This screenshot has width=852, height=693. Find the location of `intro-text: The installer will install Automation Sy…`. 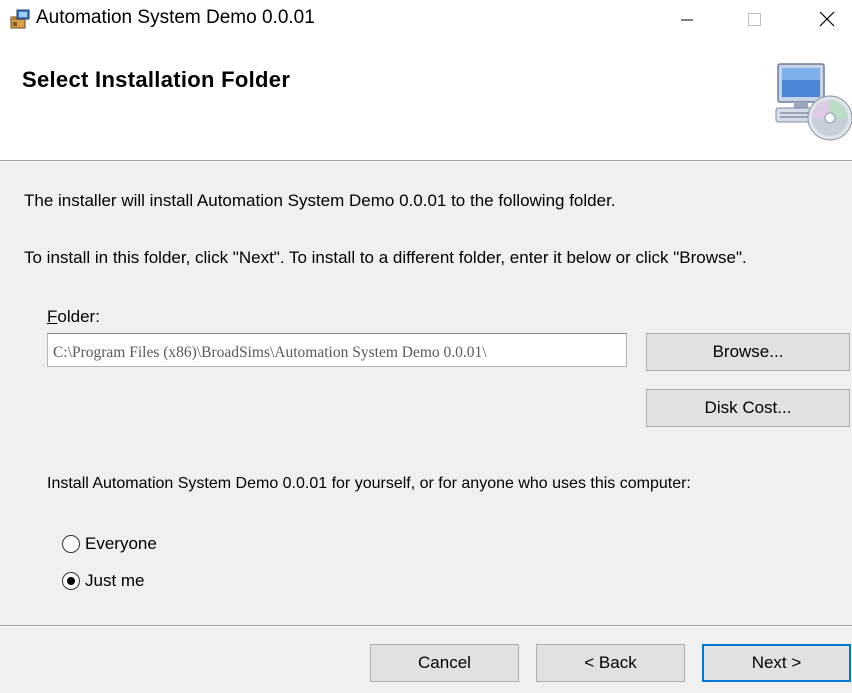

intro-text: The installer will install Automation Sy… is located at coordinates (320, 200).